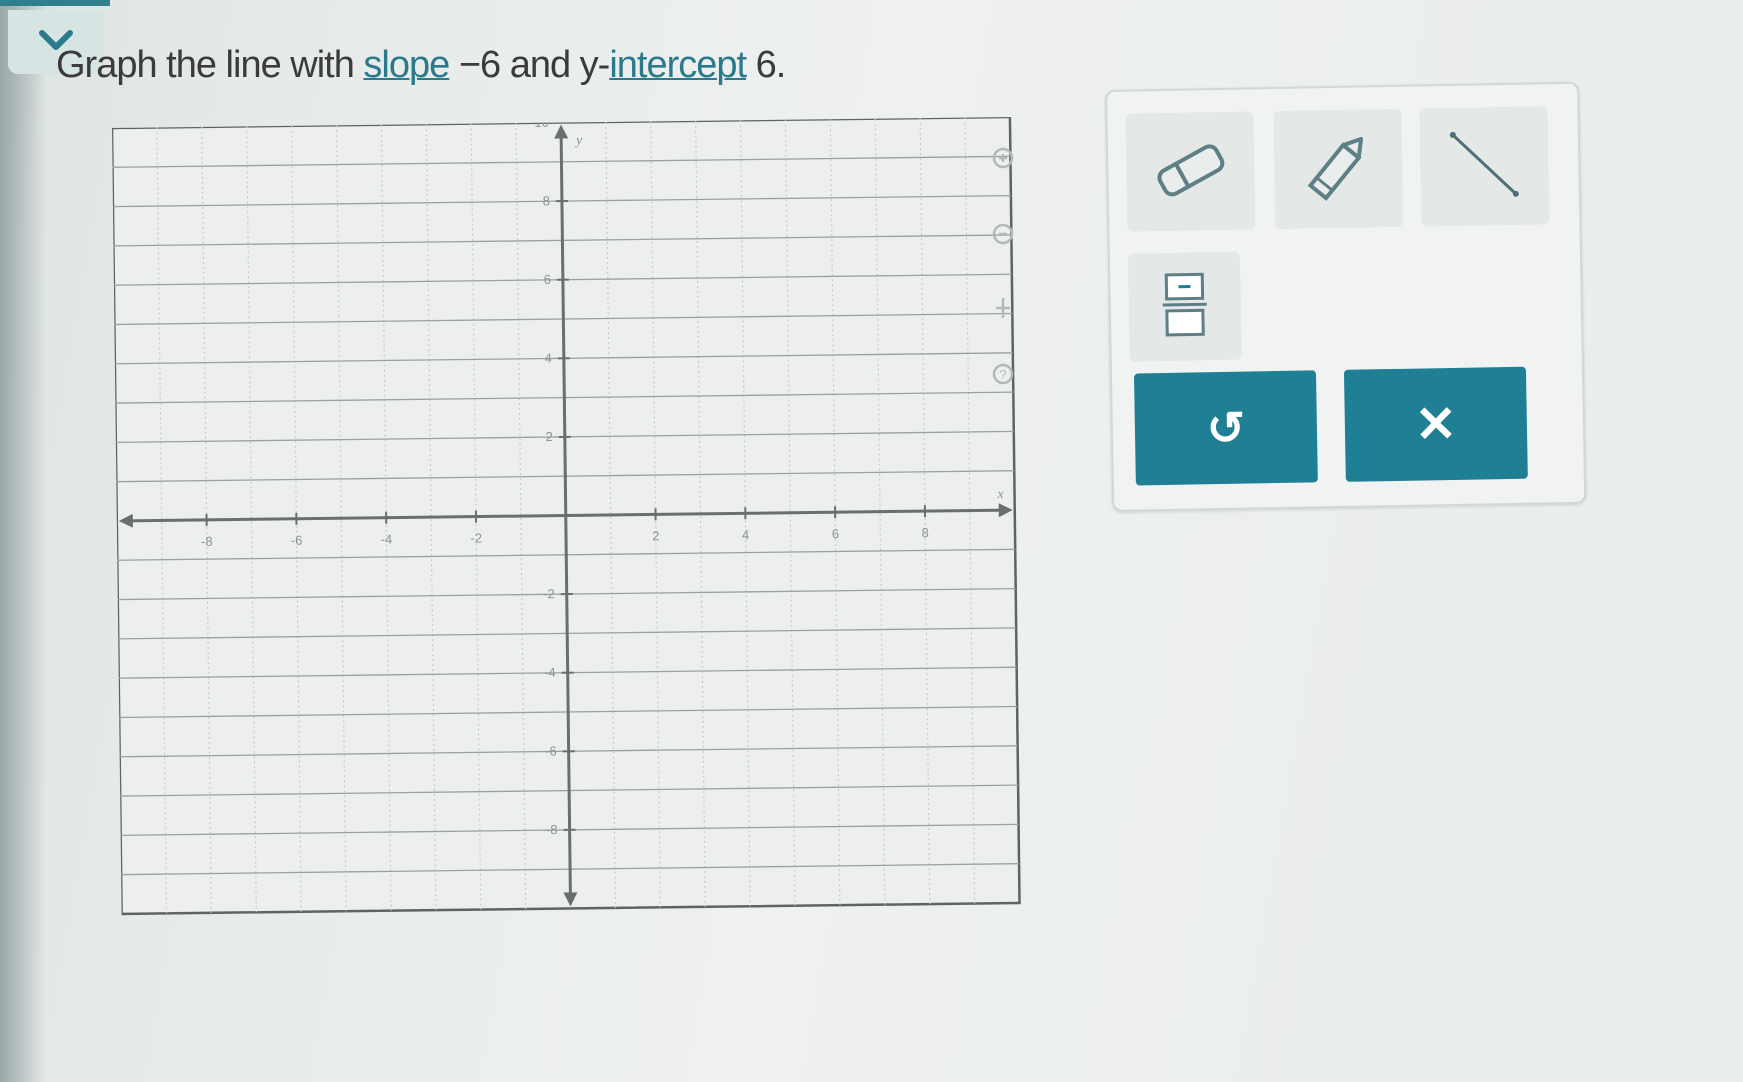 Image resolution: width=1743 pixels, height=1082 pixels. I want to click on line-icon, so click(1484, 166).